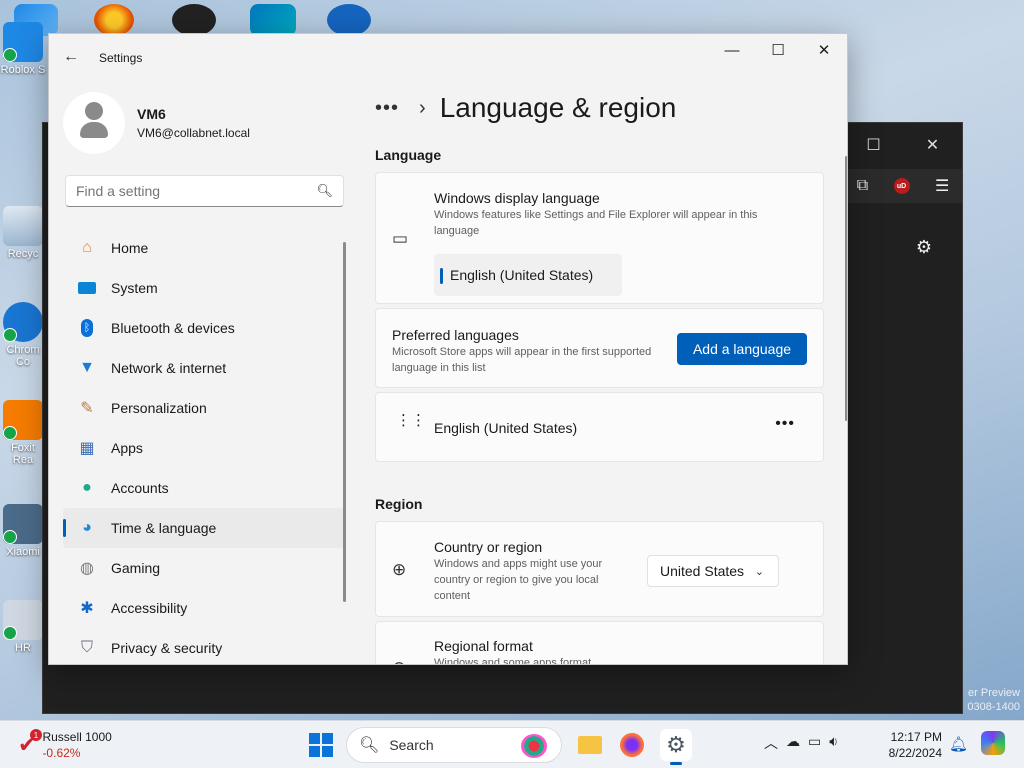 Image resolution: width=1024 pixels, height=768 pixels. I want to click on taskbar-search-label: Search, so click(411, 745).